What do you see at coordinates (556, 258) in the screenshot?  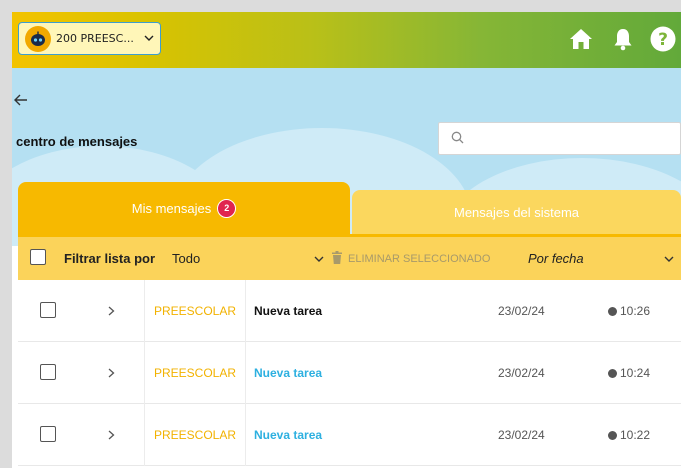 I see `sort-value: Por fecha` at bounding box center [556, 258].